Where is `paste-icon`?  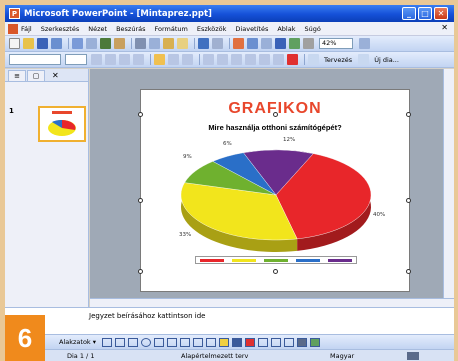 paste-icon is located at coordinates (168, 43).